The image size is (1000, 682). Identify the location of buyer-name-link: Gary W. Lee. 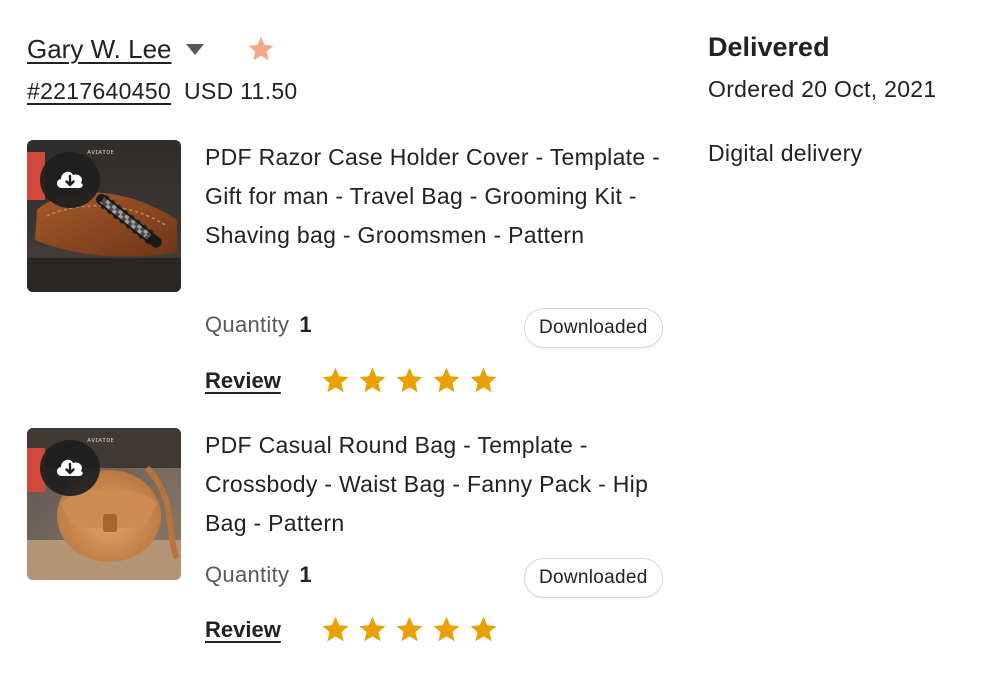
(99, 49).